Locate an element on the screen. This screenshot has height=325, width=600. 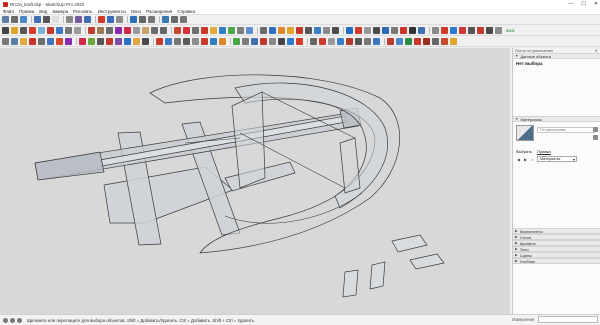
home-icon: ⌂ is located at coordinates (532, 159).